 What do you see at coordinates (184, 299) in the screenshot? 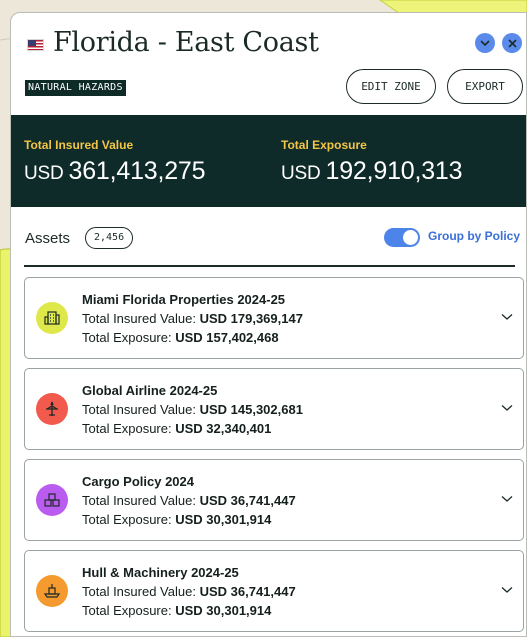
I see `policy-name: Miami Florida Properties 2024-25` at bounding box center [184, 299].